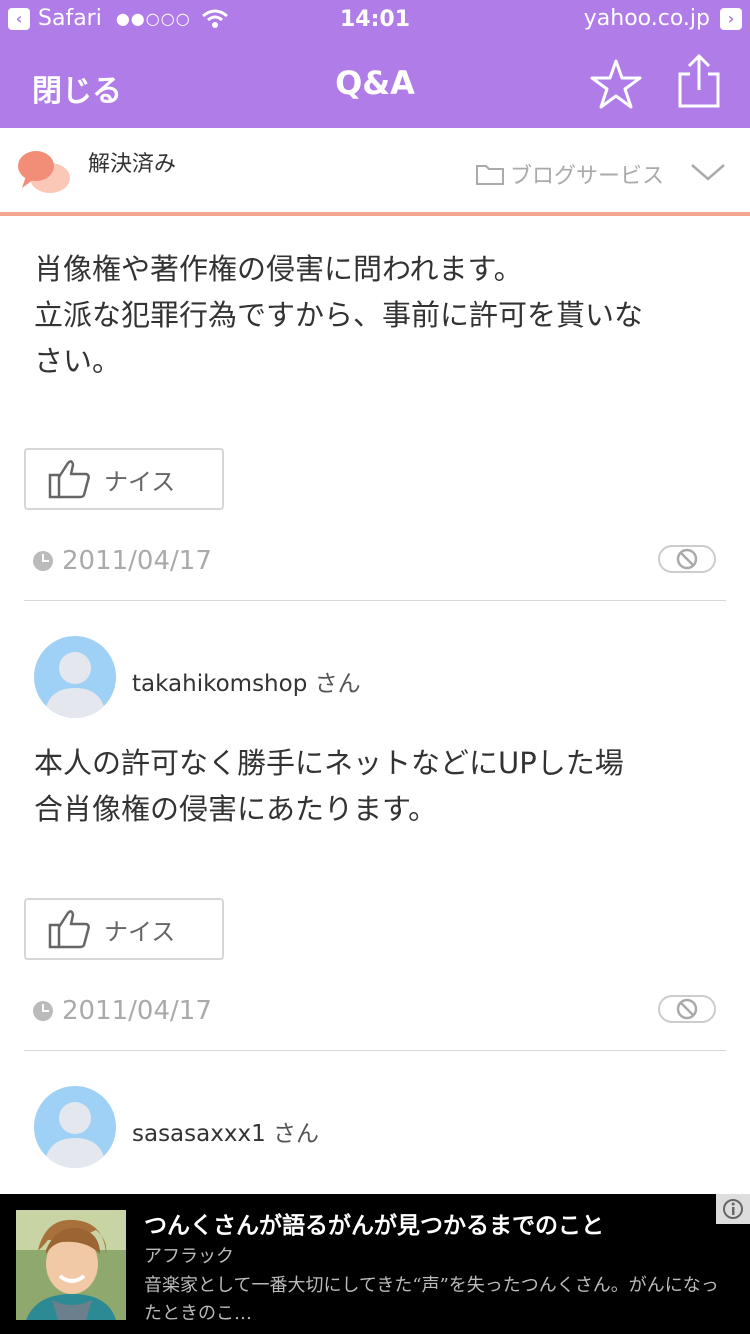 The height and width of the screenshot is (1334, 750). Describe the element at coordinates (329, 763) in the screenshot. I see `answer-line: 本人の許可なく勝手にネットなどにUPした場` at that location.